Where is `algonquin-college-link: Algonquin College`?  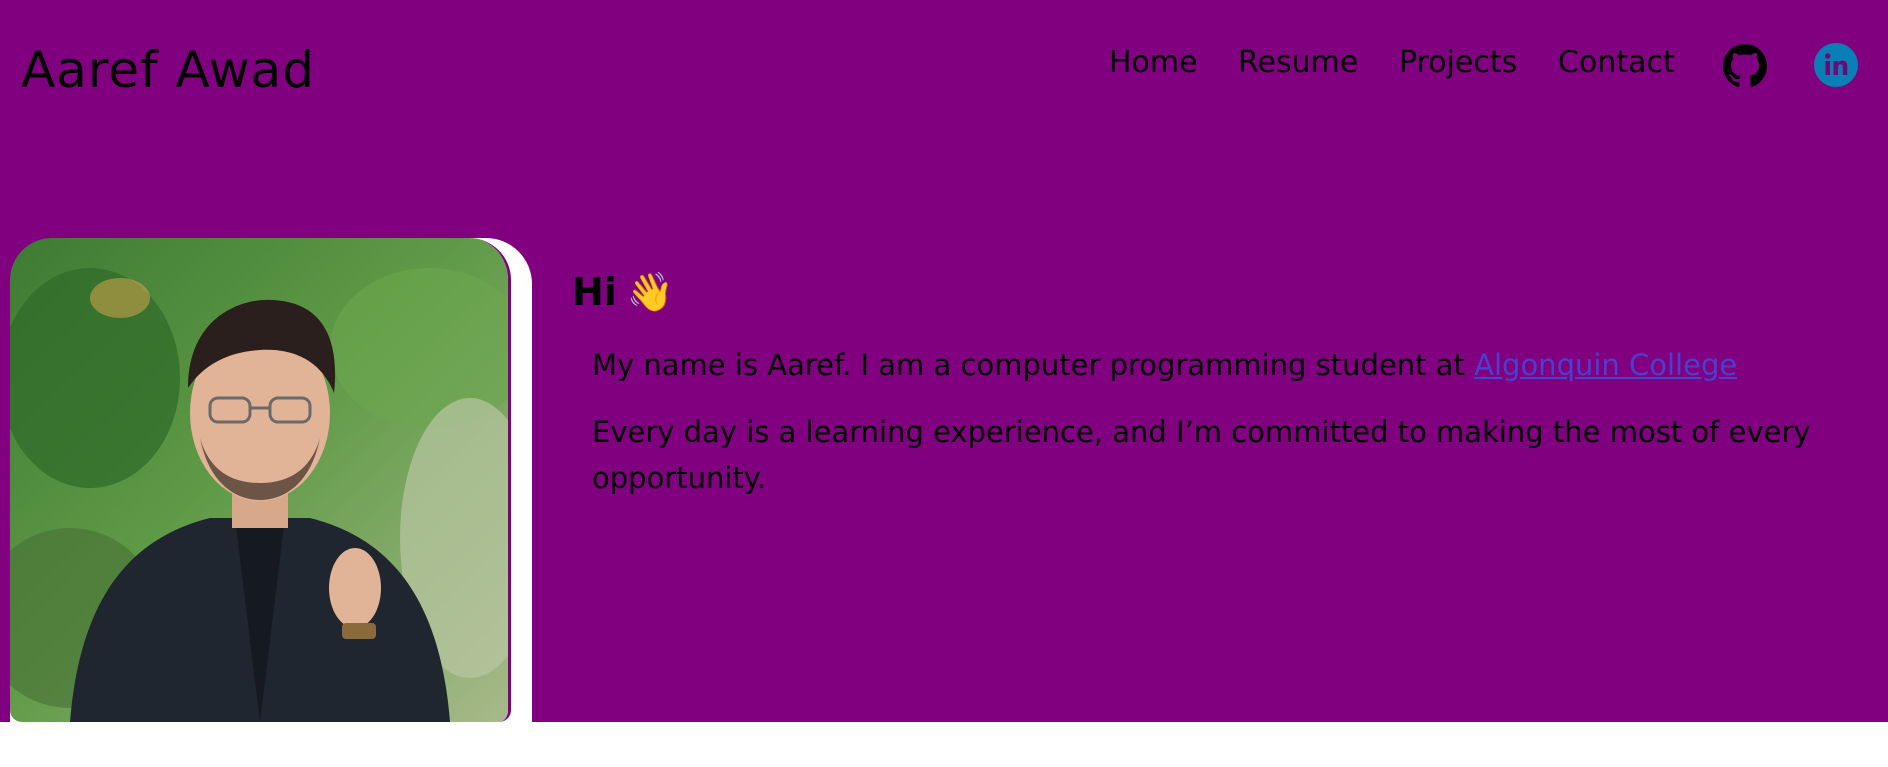
algonquin-college-link: Algonquin College is located at coordinates (1605, 365).